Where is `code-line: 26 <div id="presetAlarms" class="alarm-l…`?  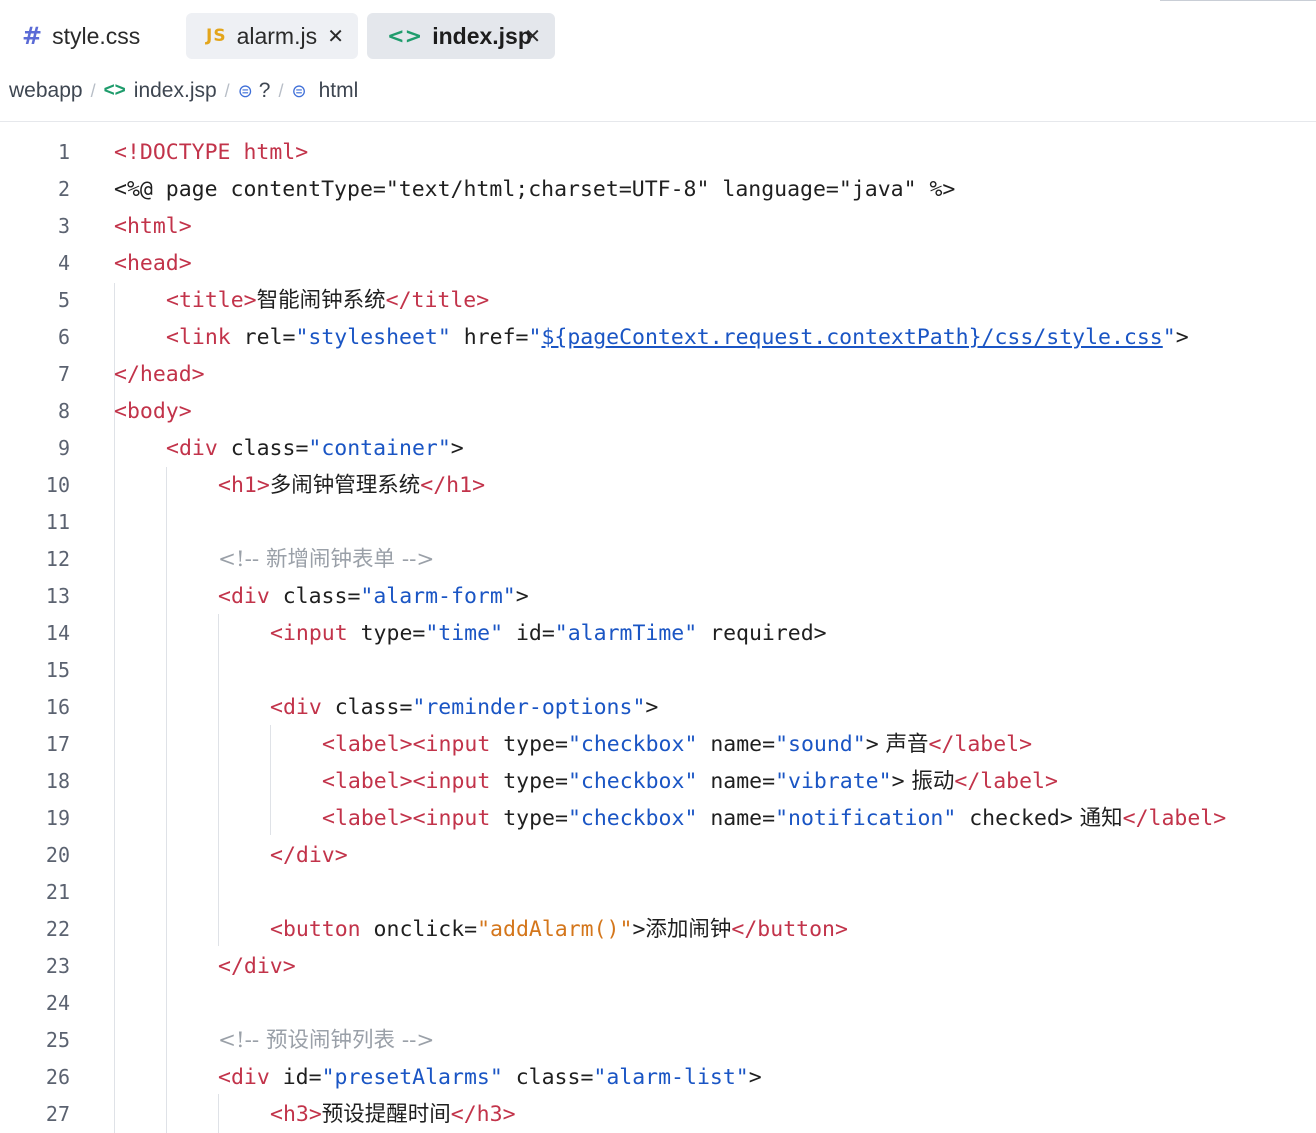
code-line: 26 <div id="presetAlarms" class="alarm-l… is located at coordinates (658, 1077).